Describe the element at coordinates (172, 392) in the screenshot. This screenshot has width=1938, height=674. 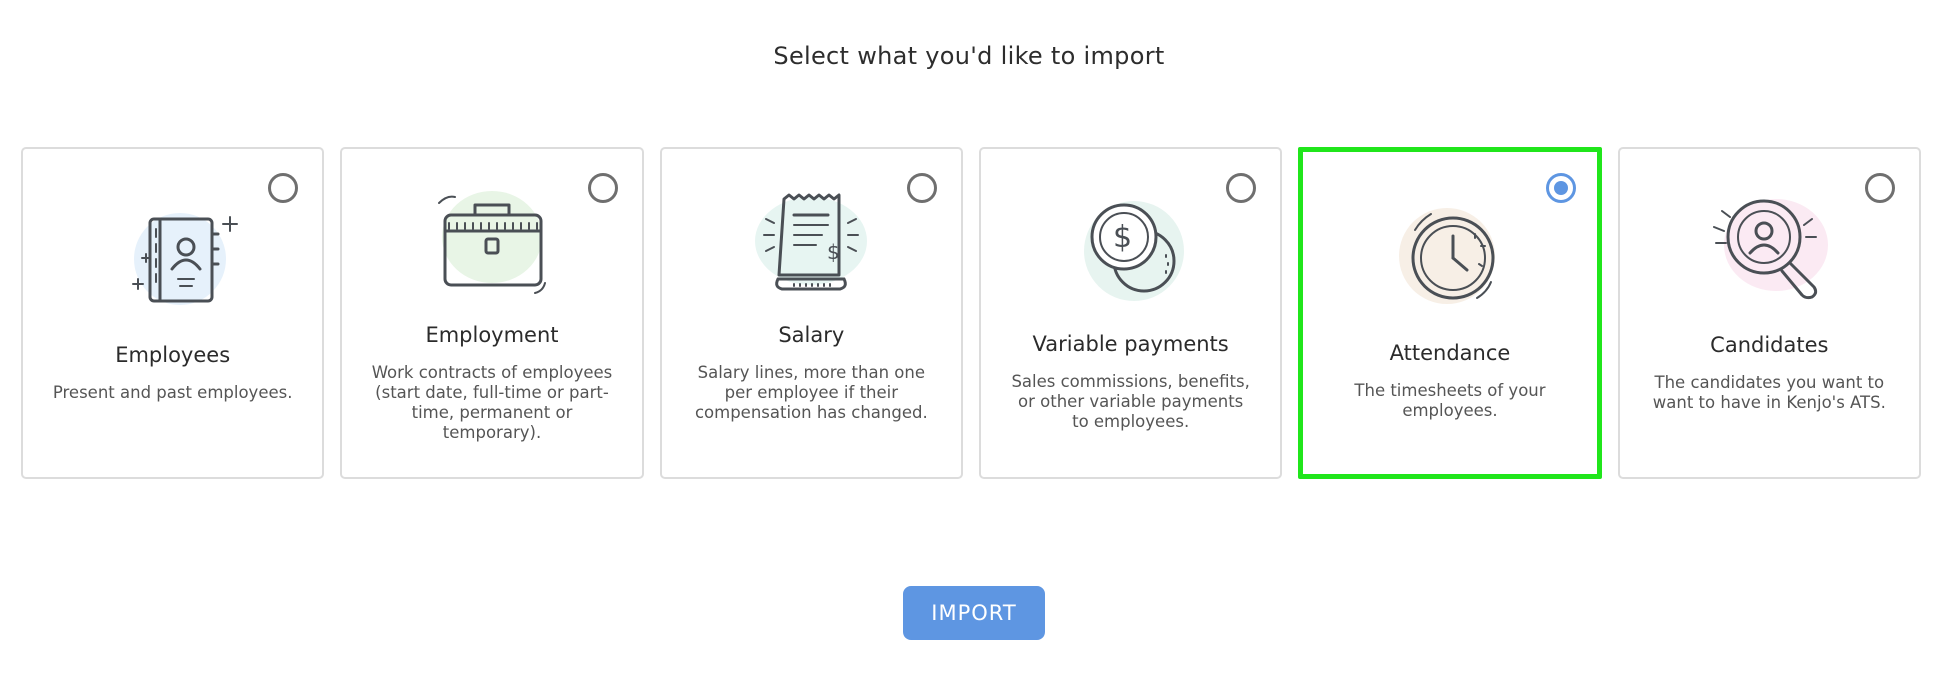
I see `option-description: Present and past employees.` at that location.